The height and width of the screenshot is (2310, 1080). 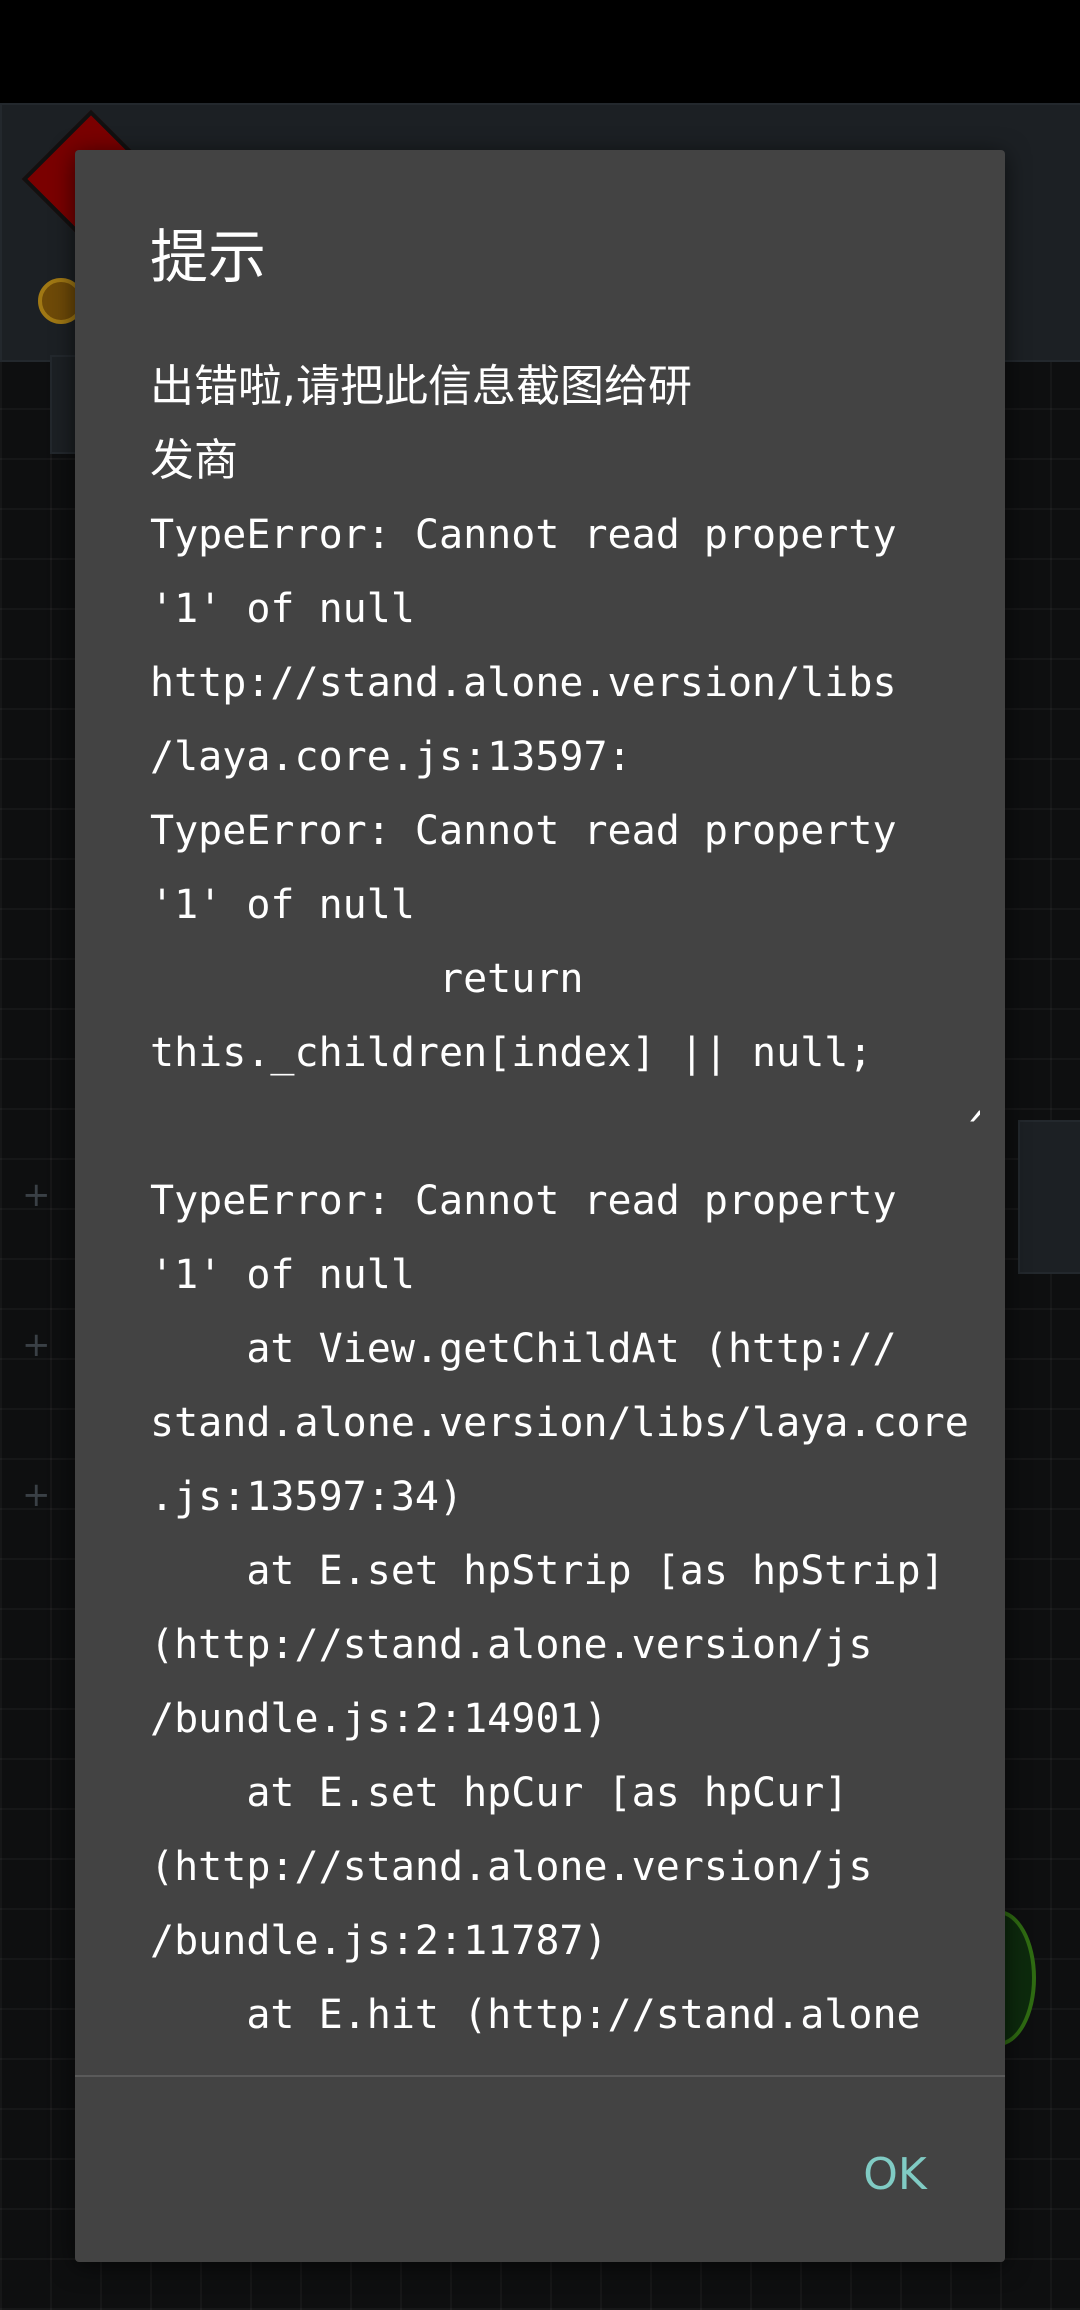 What do you see at coordinates (391, 757) in the screenshot?
I see `message-line: /laya.core.js:13597:` at bounding box center [391, 757].